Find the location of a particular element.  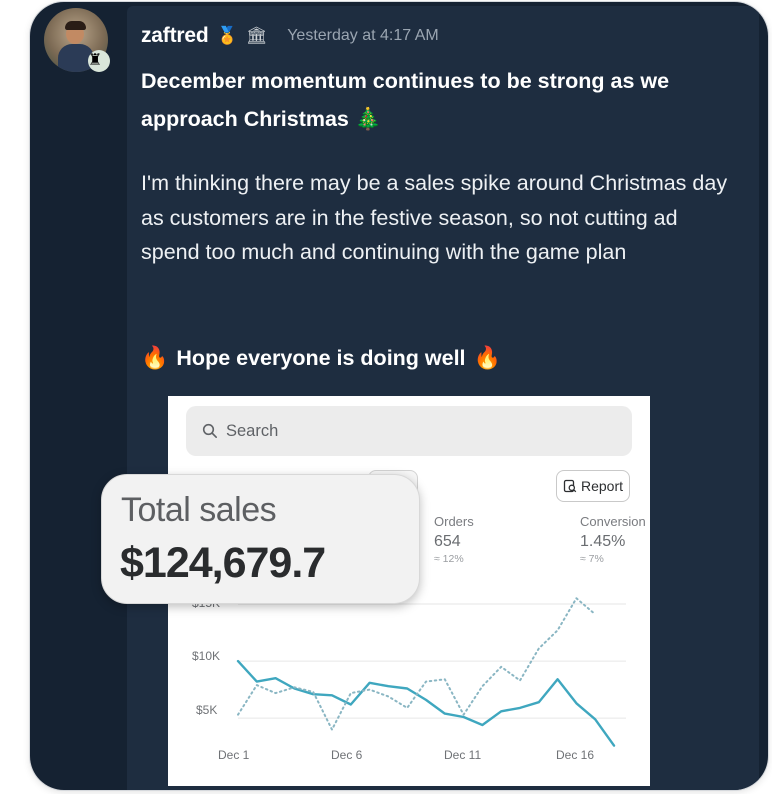

total-sales-label: Total sales is located at coordinates (199, 510).